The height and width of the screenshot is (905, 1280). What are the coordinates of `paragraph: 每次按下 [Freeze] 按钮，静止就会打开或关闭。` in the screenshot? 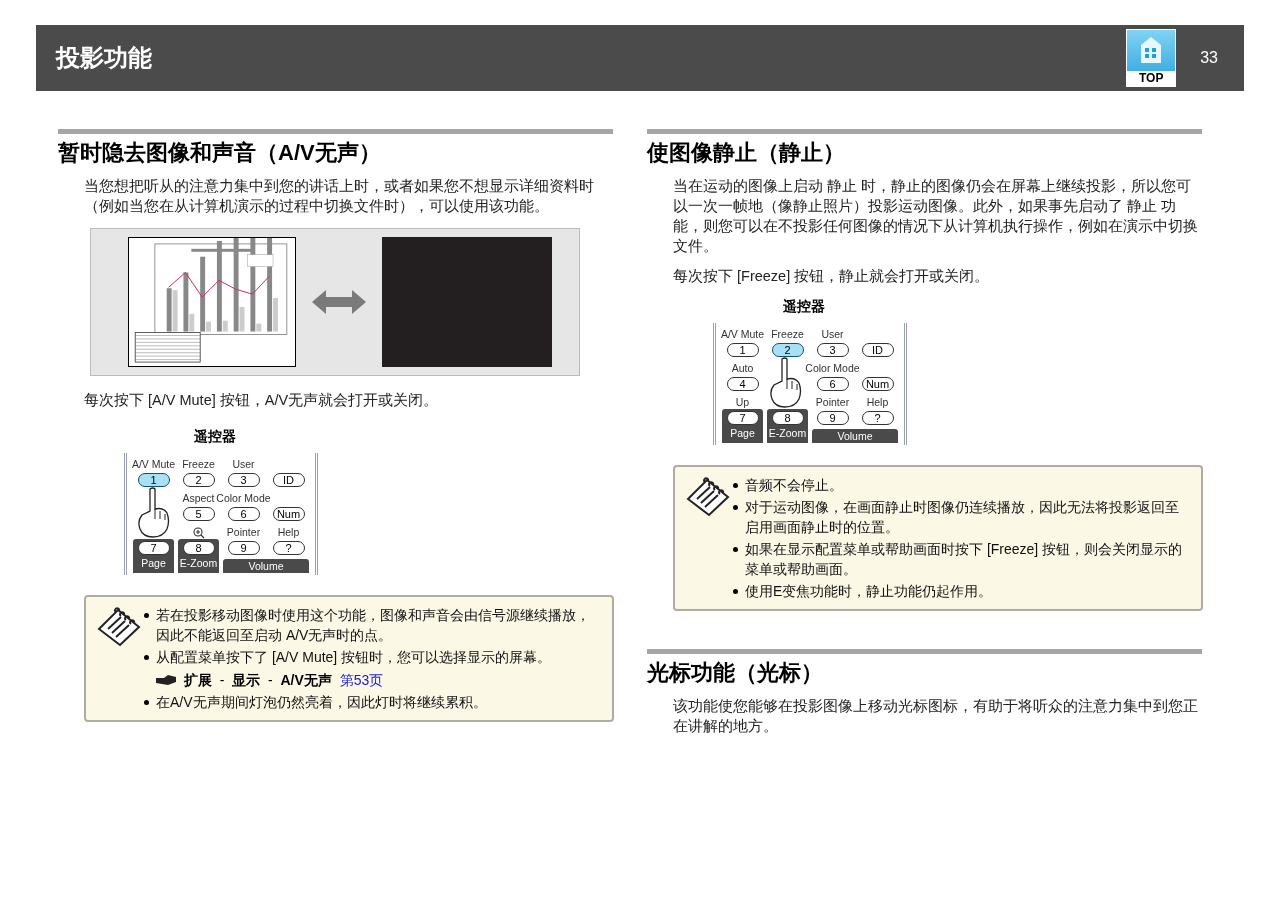 It's located at (832, 276).